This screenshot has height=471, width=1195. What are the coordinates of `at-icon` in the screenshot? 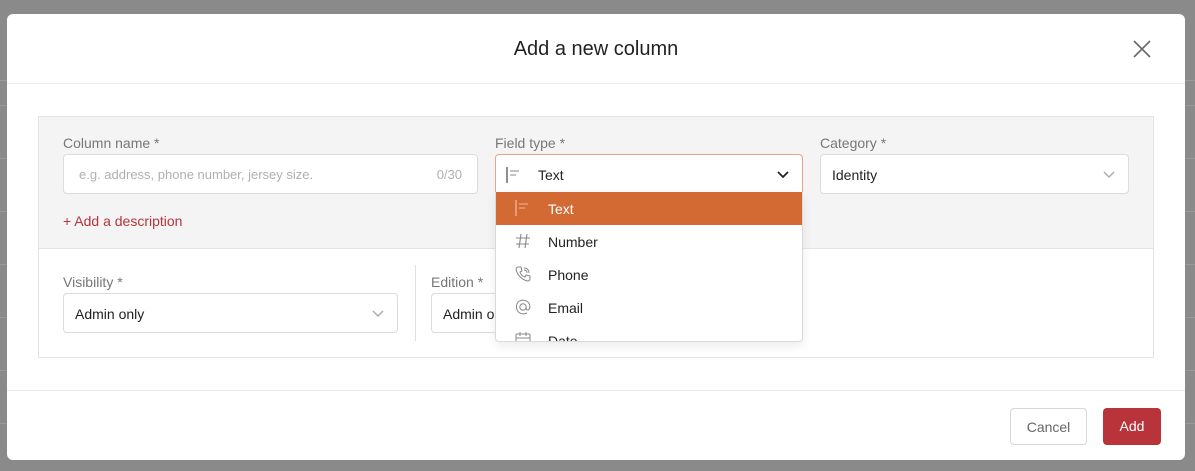 It's located at (523, 307).